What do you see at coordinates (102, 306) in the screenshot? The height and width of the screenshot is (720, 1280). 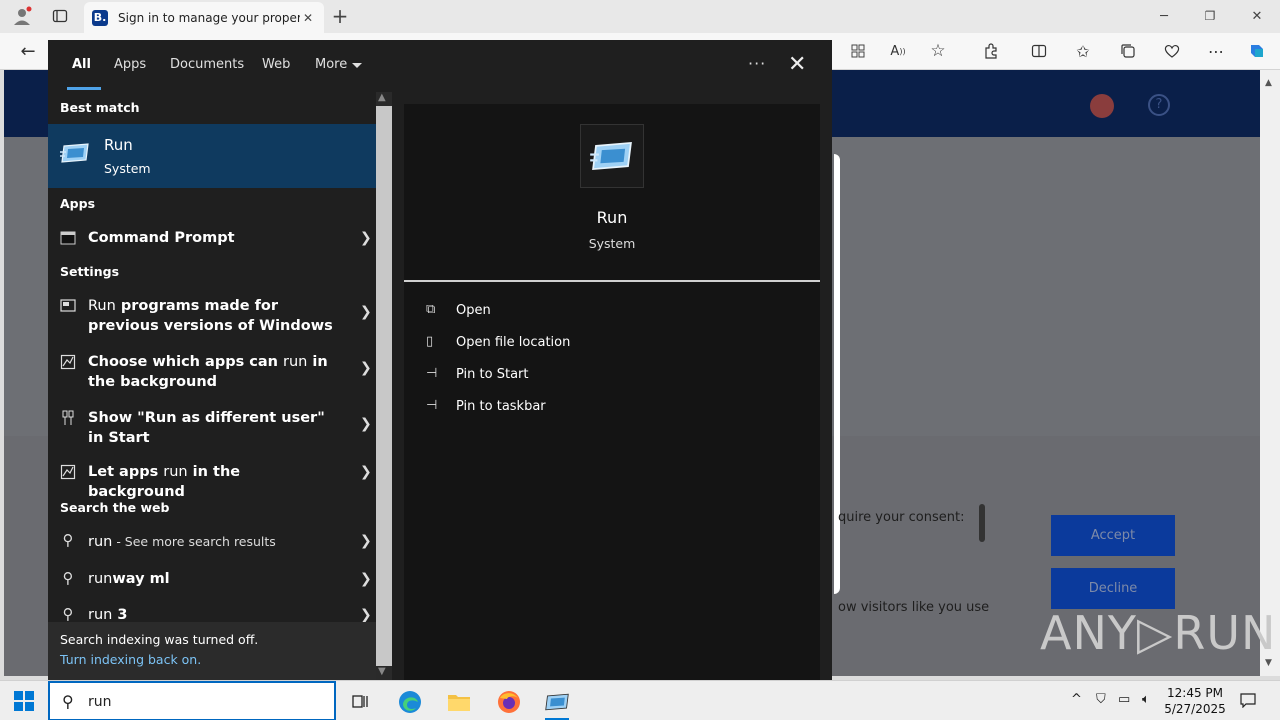 I see `list-item-label: Run` at bounding box center [102, 306].